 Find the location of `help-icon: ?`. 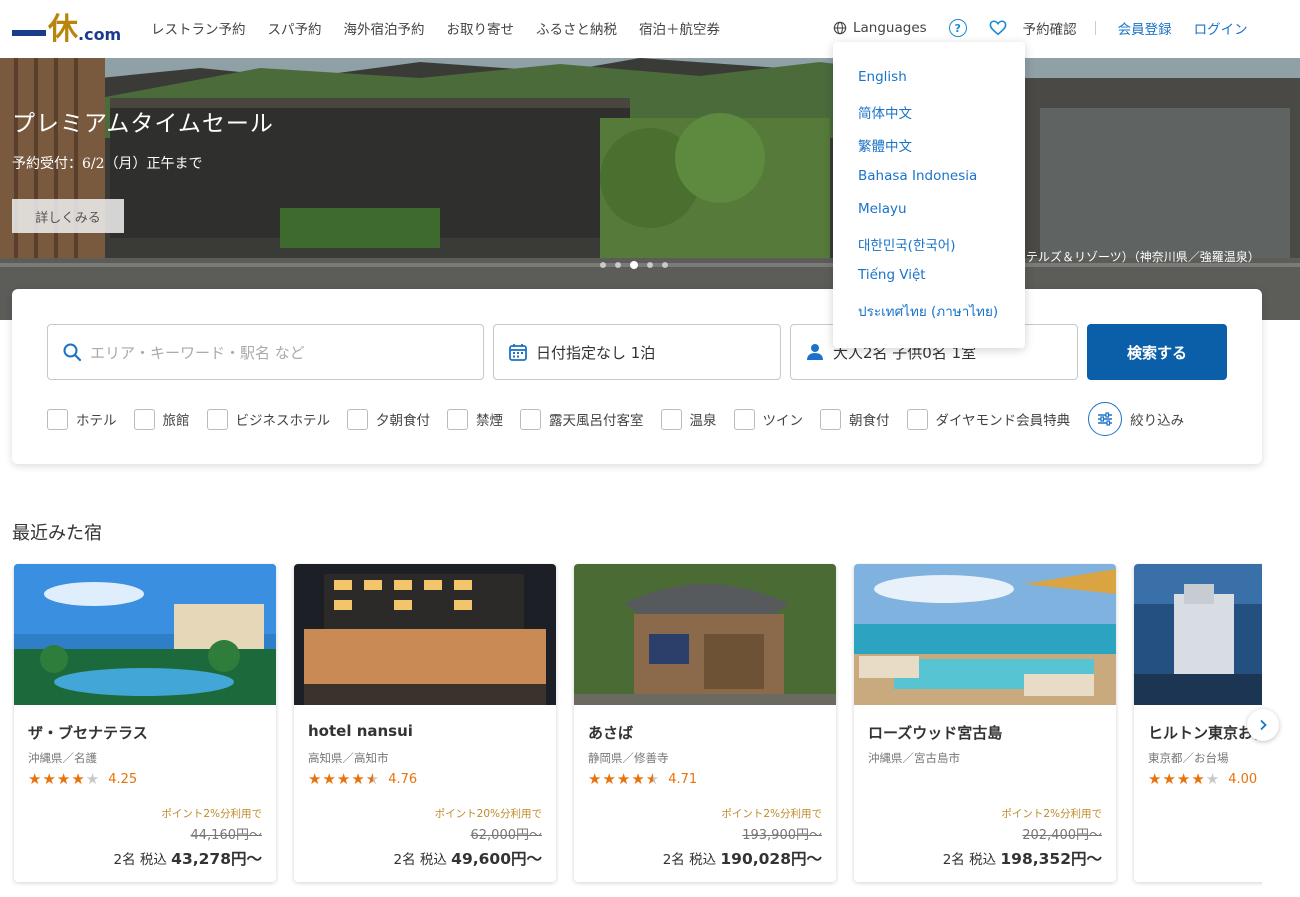

help-icon: ? is located at coordinates (957, 28).